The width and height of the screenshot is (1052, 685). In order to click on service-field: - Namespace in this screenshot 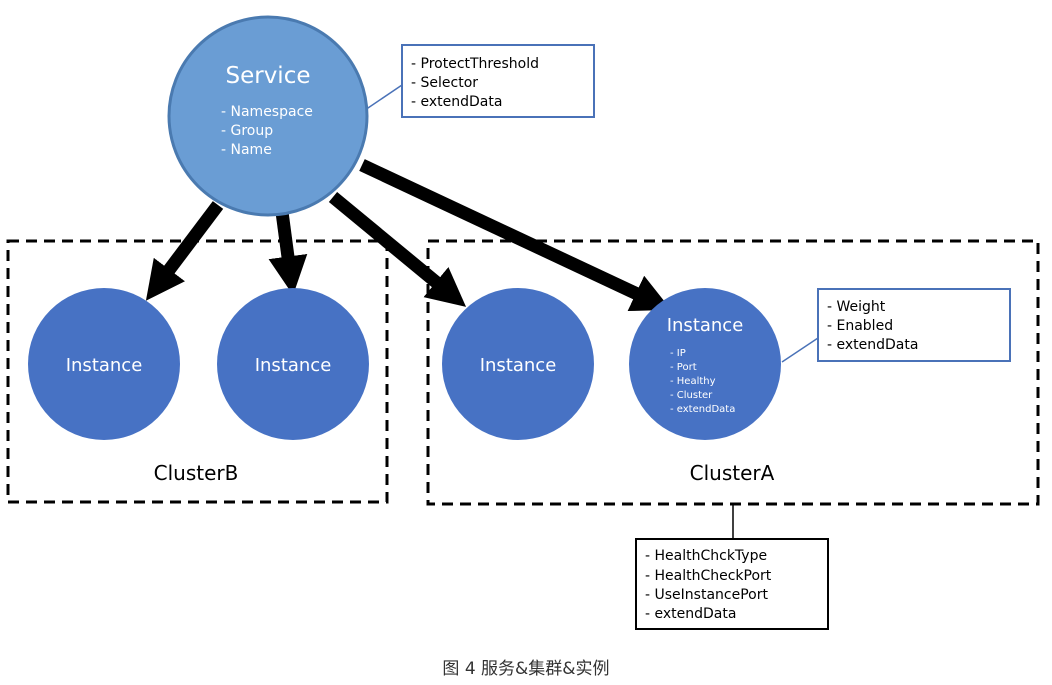, I will do `click(267, 112)`.